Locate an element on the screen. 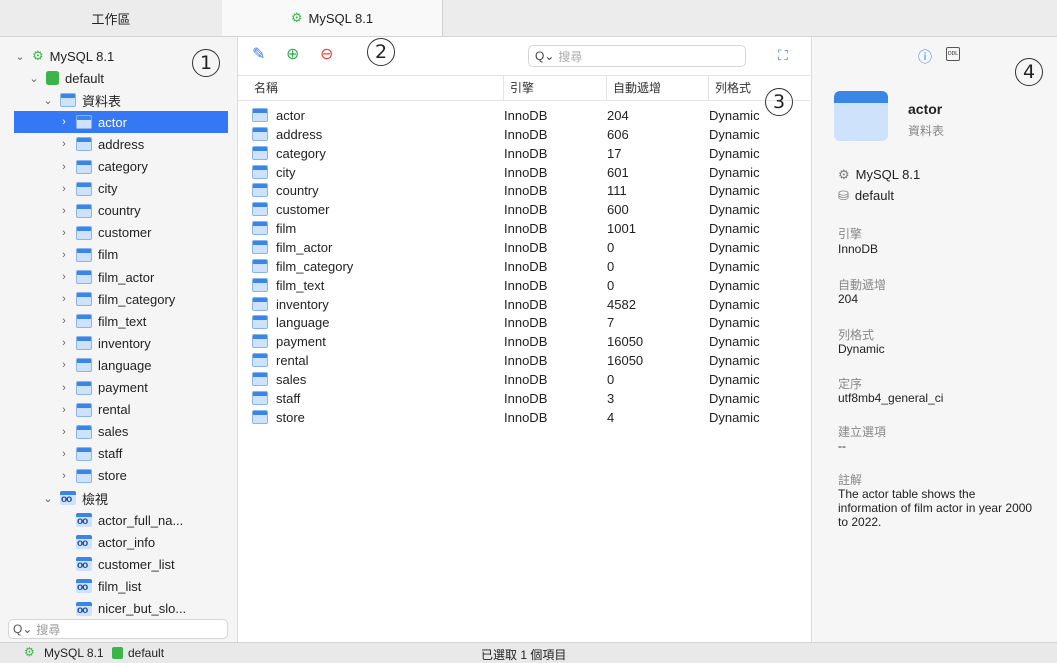 Image resolution: width=1057 pixels, height=663 pixels. table-row: country InnoDB 111 Dynamic is located at coordinates (524, 190).